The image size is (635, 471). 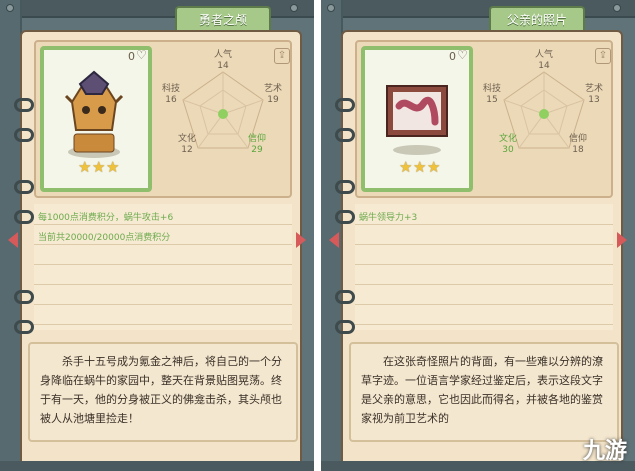 I want to click on stat-wenhua: 文化 12, so click(x=186, y=144).